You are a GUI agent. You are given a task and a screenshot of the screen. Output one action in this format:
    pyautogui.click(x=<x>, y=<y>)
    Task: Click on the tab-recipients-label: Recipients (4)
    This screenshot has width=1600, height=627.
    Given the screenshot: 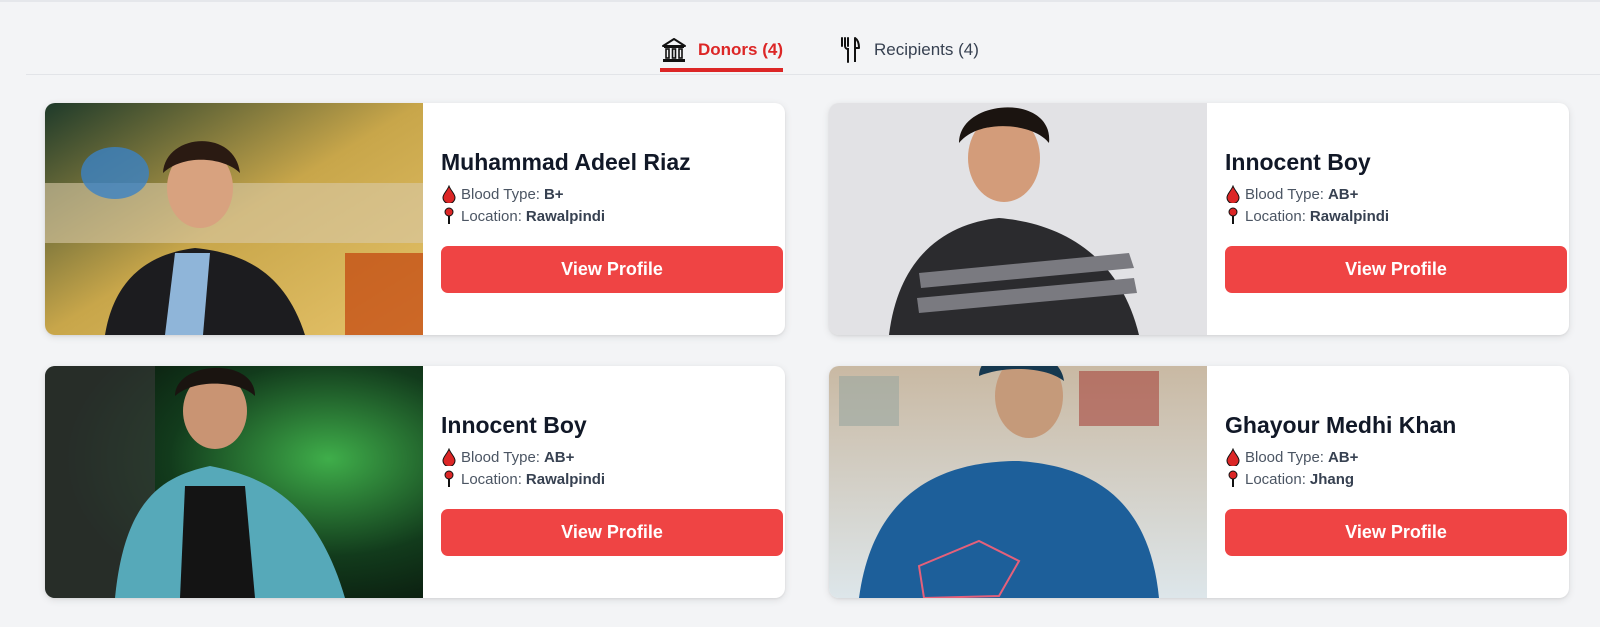 What is the action you would take?
    pyautogui.click(x=926, y=49)
    